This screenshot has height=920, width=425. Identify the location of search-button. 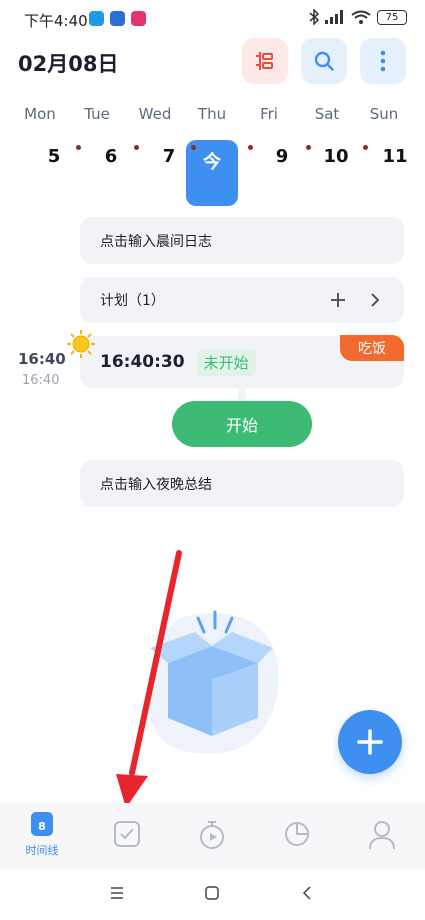
(324, 61).